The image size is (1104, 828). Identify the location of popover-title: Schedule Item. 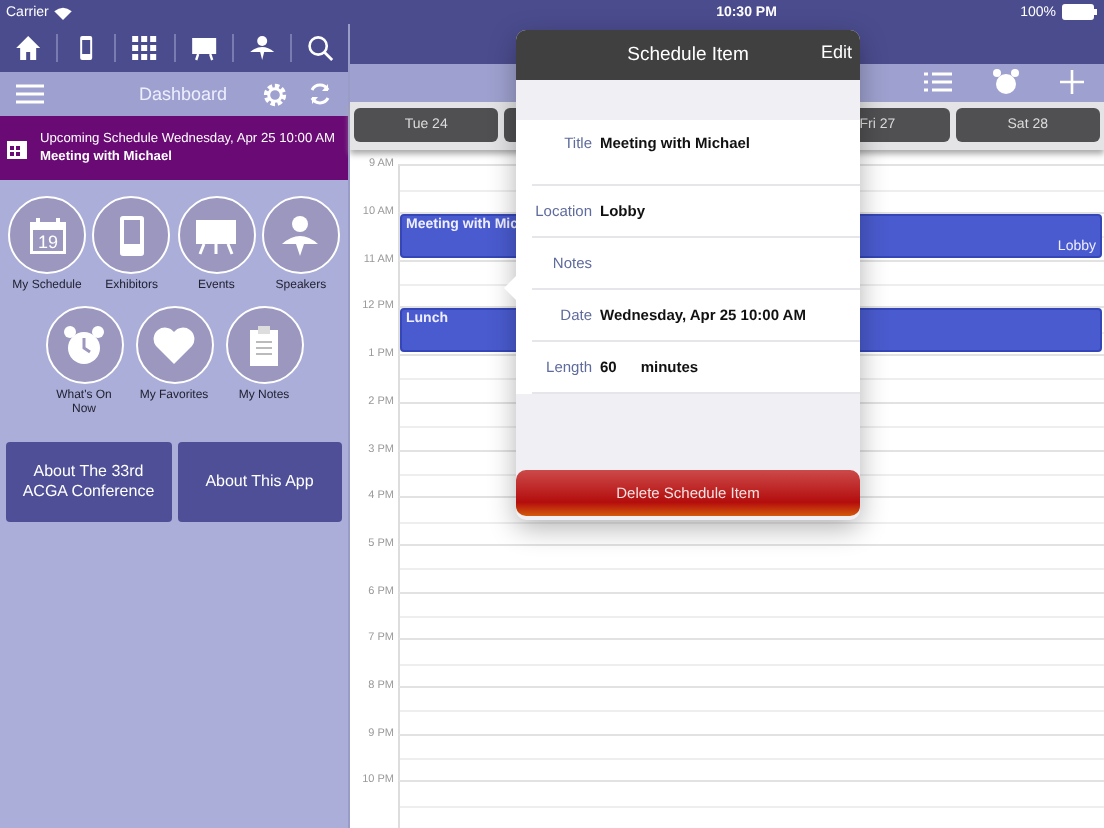
(688, 55).